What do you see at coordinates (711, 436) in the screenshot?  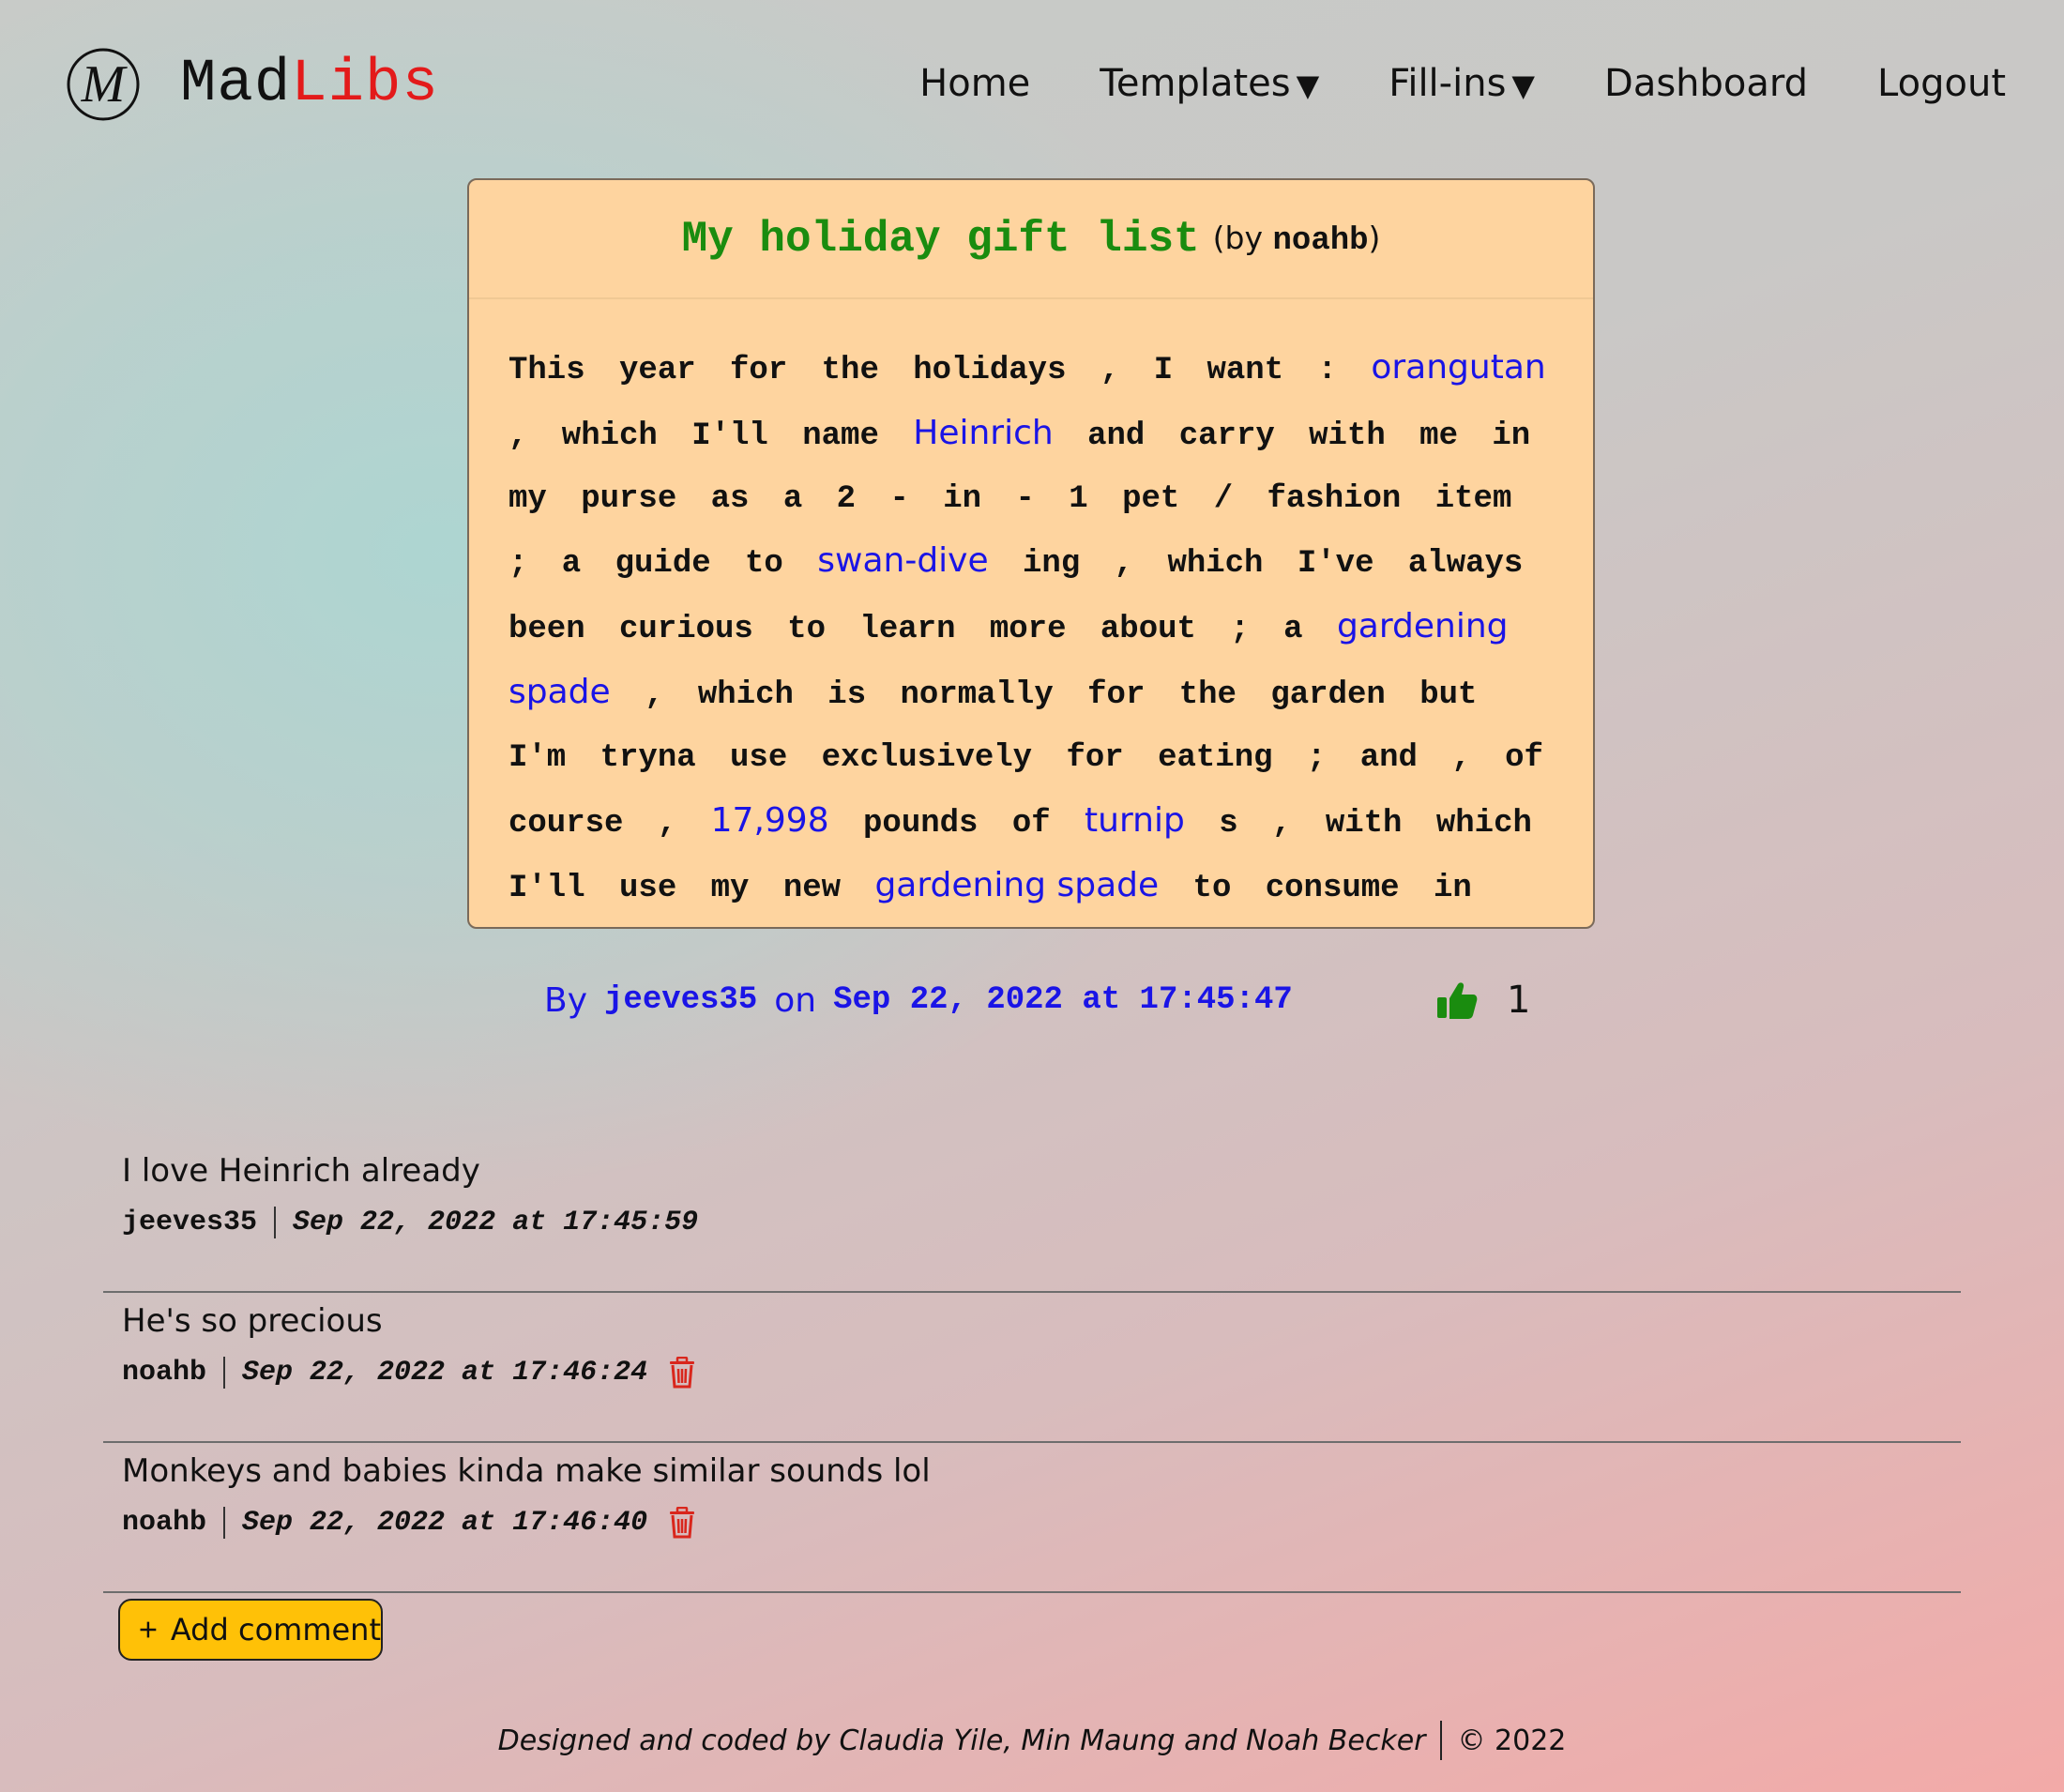 I see `story-text: , which I'll name` at bounding box center [711, 436].